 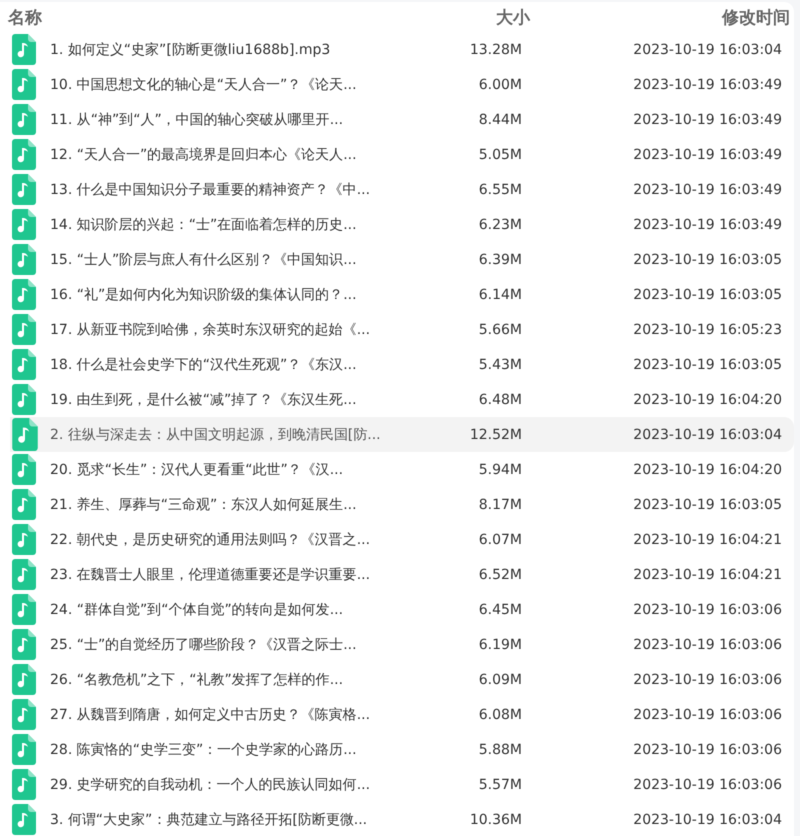 I want to click on file-row: 19. 由生到死，是什么被“减”掉了？《东汉生死... 6.48M 2023-10-19 16:04:20, so click(x=402, y=399).